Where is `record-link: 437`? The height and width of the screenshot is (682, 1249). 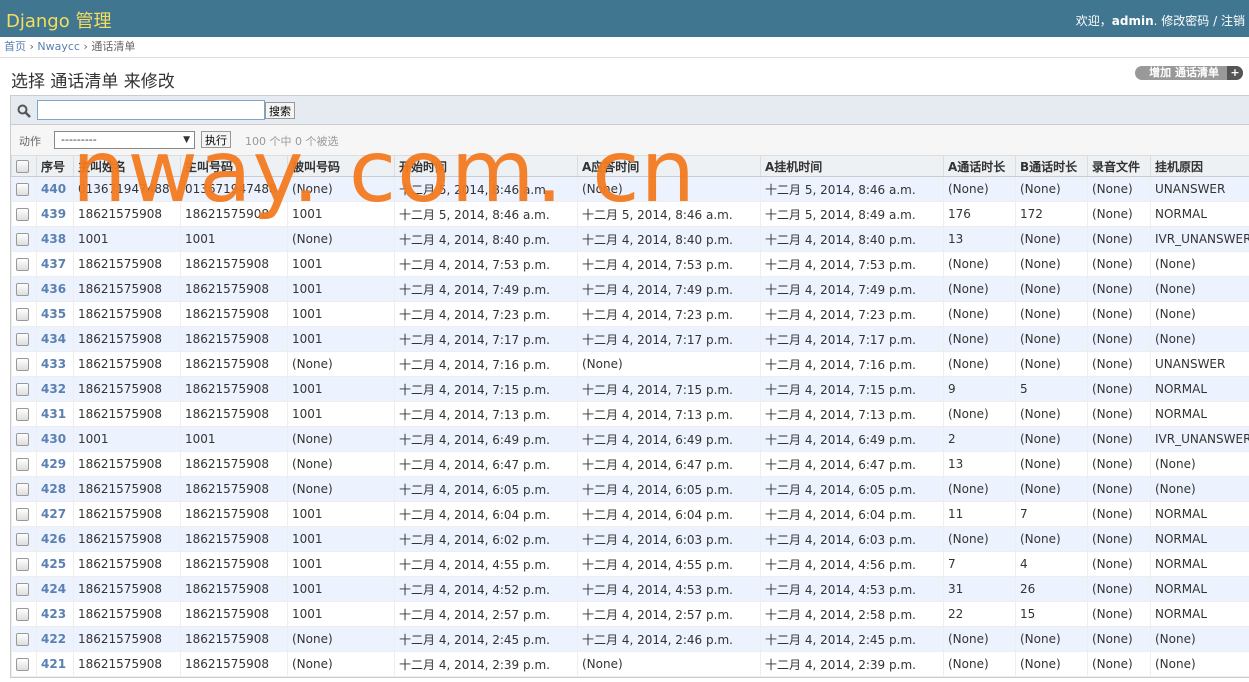
record-link: 437 is located at coordinates (53, 264).